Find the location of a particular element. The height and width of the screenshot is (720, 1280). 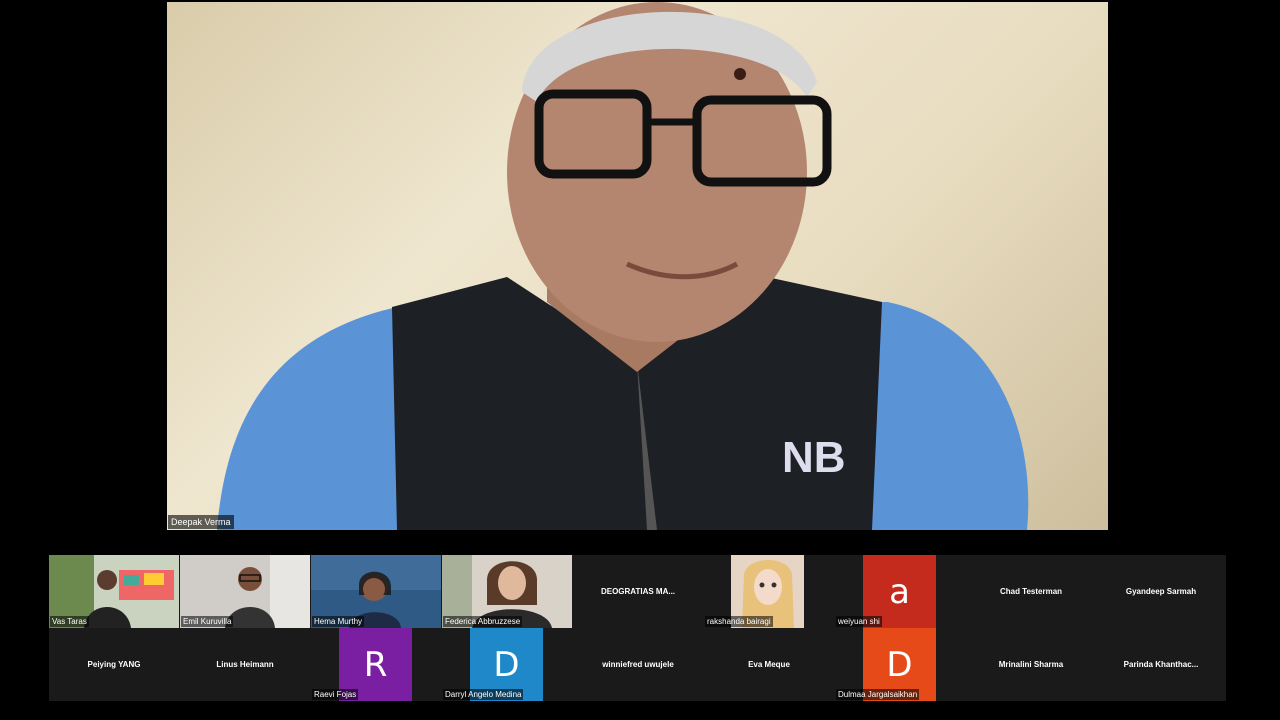

participant-tile-darryl-angelo-medina: D Darryl Angelo Medina is located at coordinates (507, 664).